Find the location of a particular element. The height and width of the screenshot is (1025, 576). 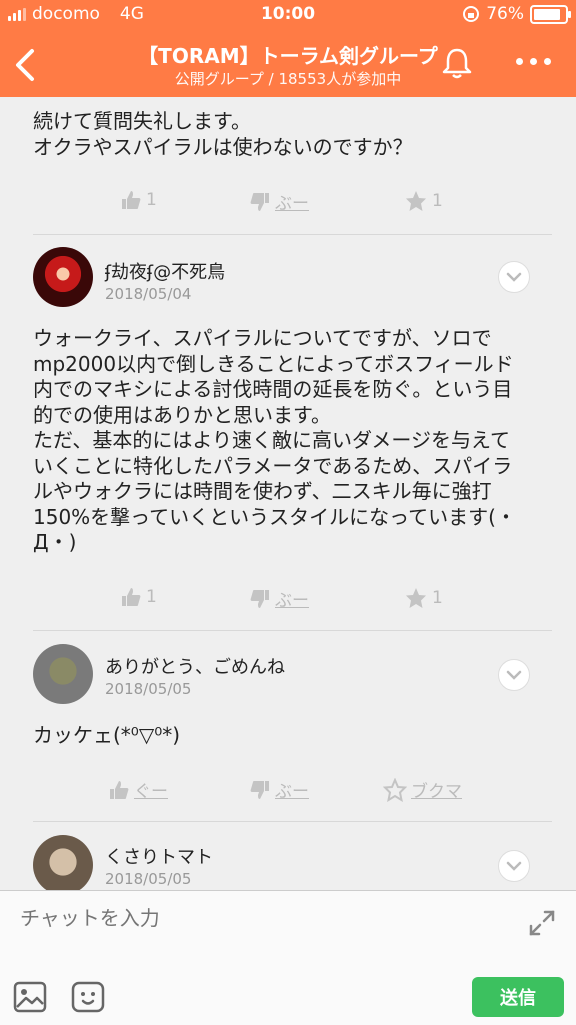

sticker-icon is located at coordinates (88, 997).